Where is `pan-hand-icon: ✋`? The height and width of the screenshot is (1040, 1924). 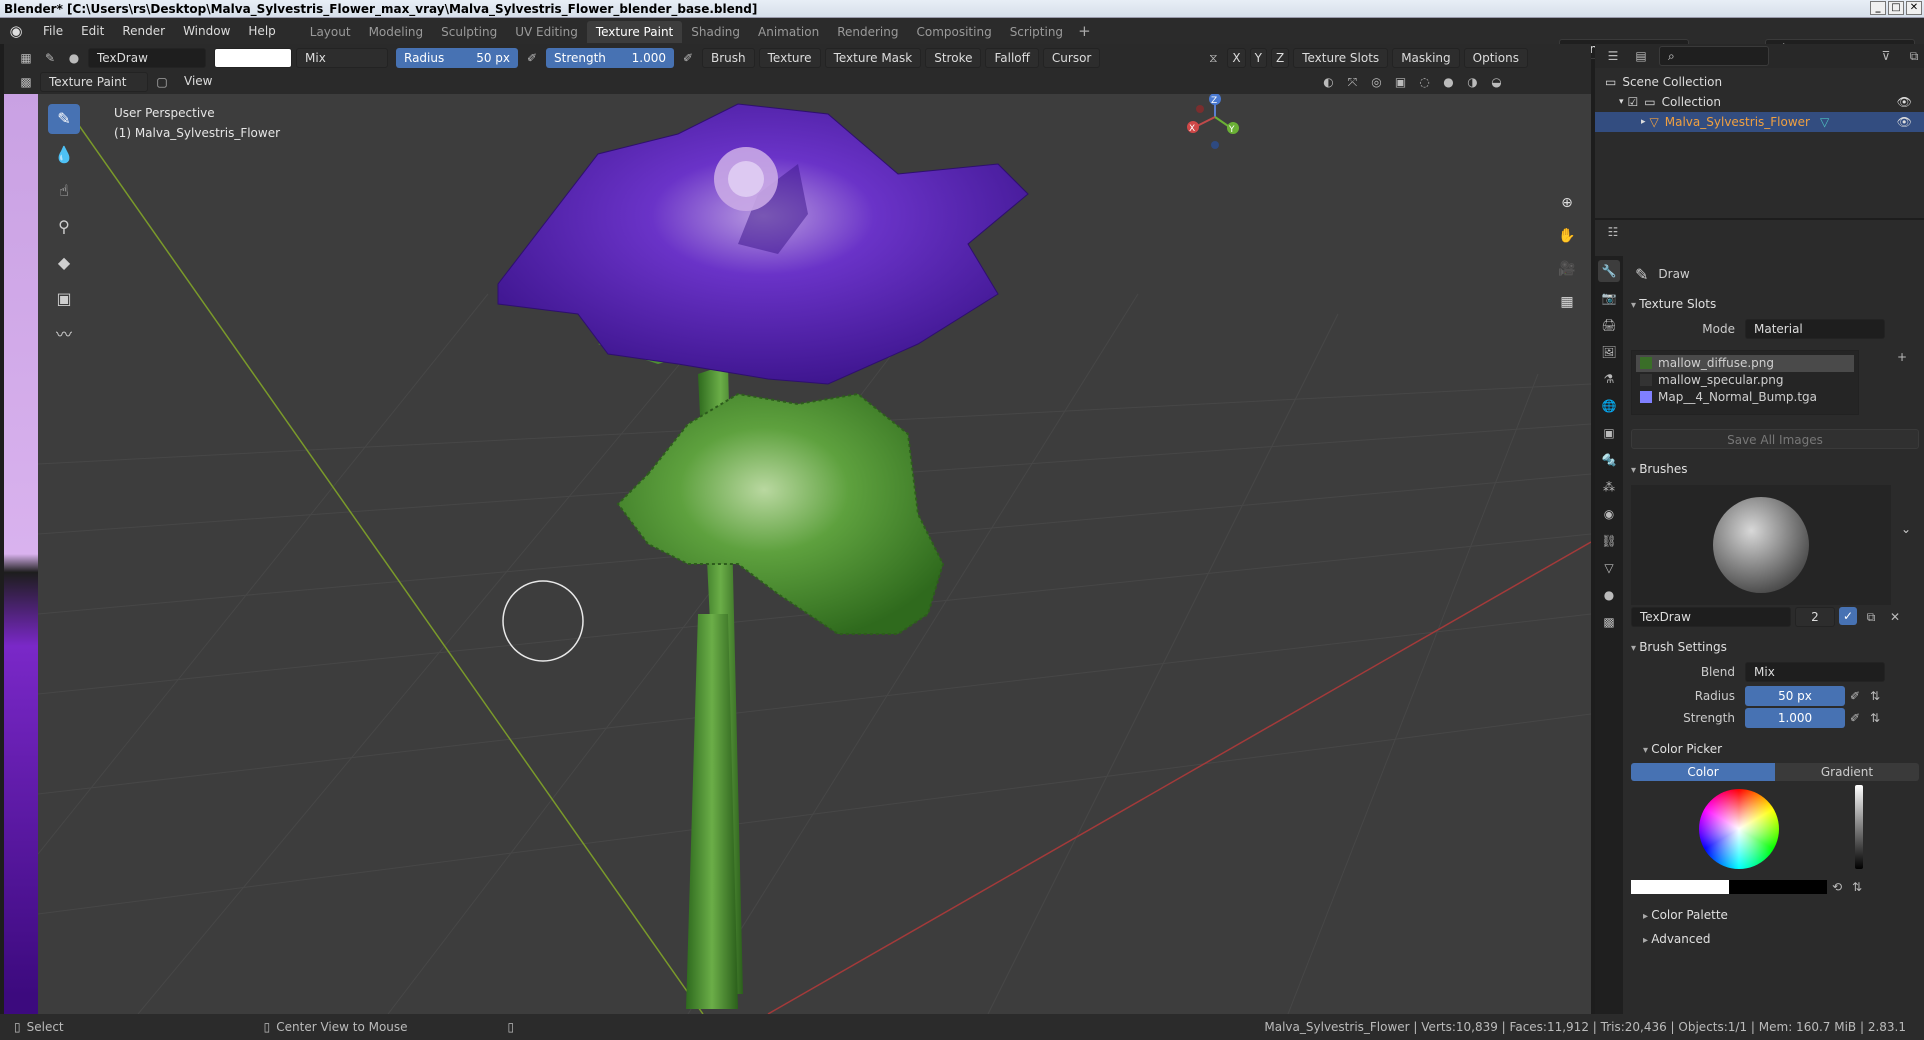
pan-hand-icon: ✋ is located at coordinates (1567, 236).